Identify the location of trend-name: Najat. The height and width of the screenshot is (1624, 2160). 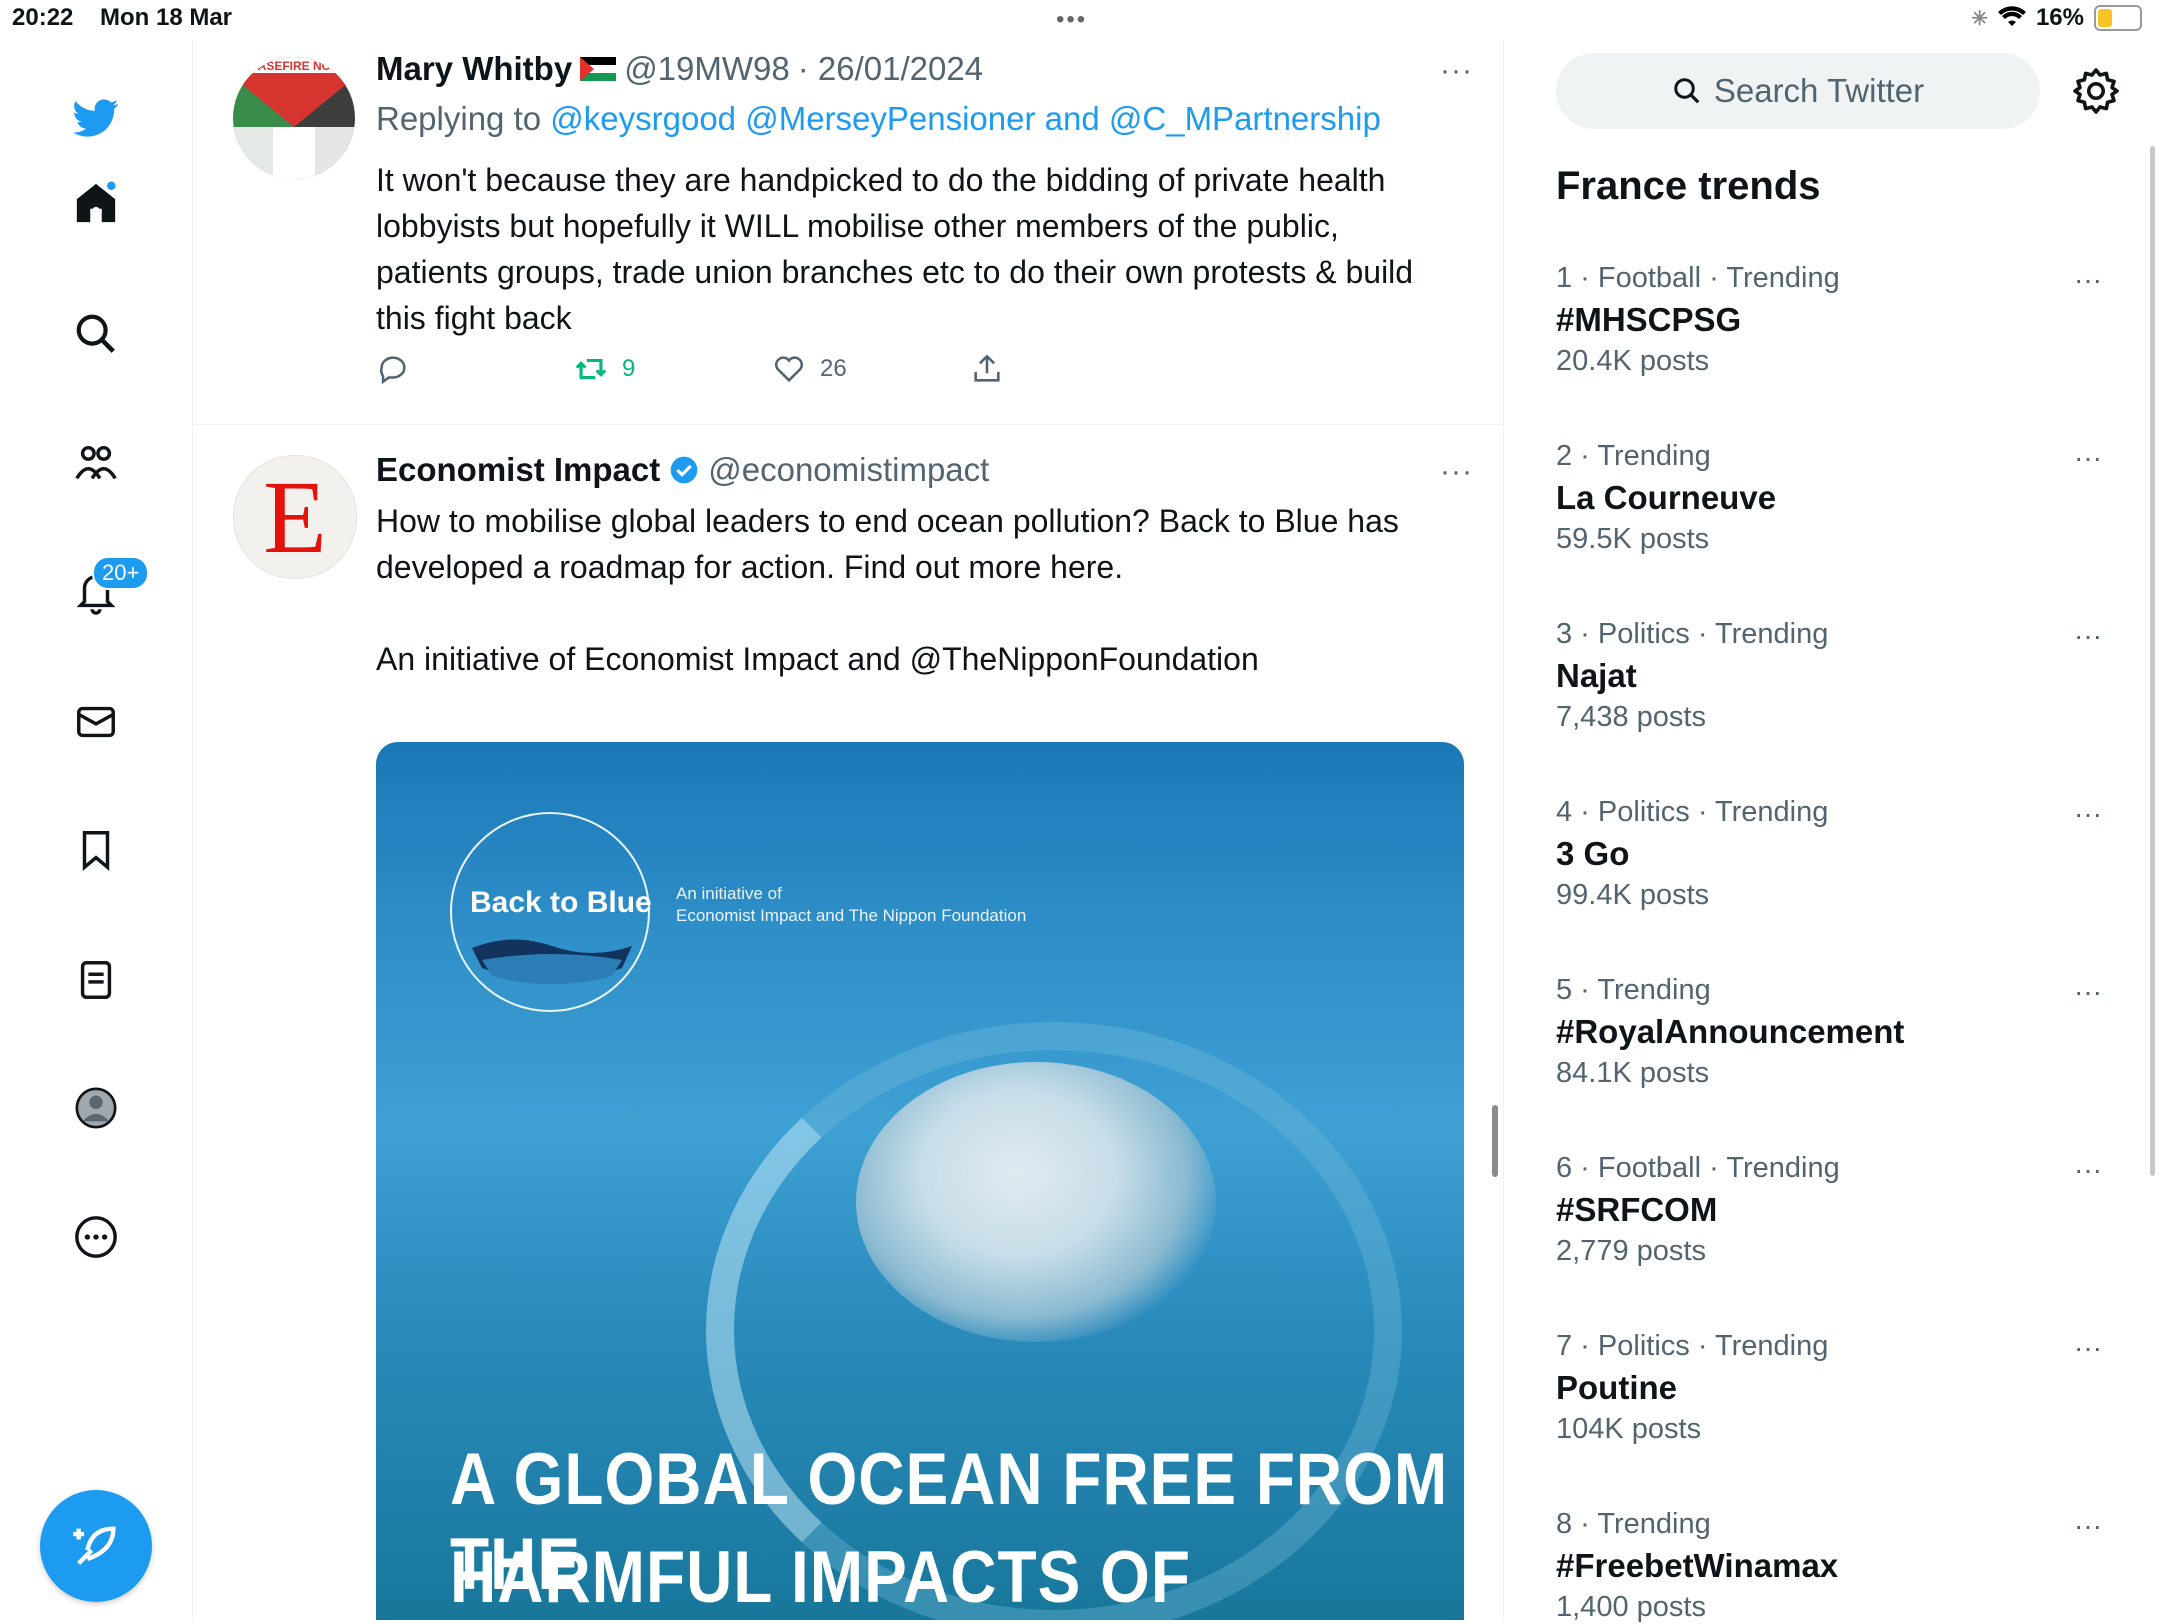
(1596, 675).